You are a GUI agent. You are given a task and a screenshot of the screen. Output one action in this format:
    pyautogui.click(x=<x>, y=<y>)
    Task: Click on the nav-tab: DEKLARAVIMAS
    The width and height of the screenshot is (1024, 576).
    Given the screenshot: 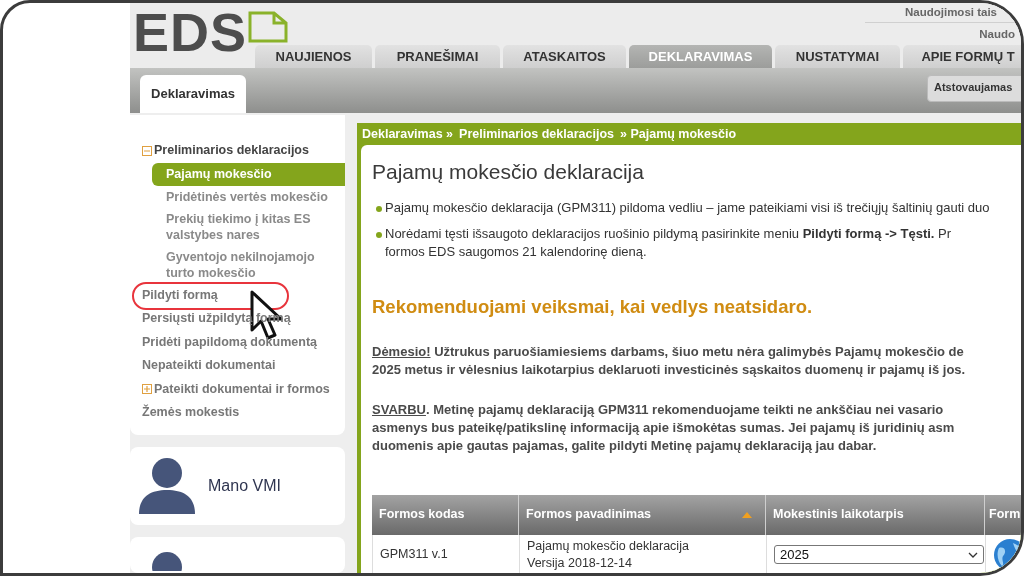 What is the action you would take?
    pyautogui.click(x=700, y=56)
    